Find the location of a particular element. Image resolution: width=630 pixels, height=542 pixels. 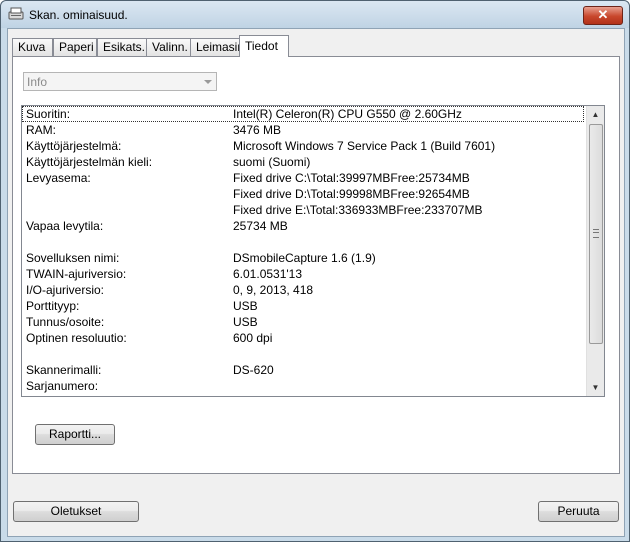

list-item: Käyttöjärjestelmän kieli: suomi (Suomi) is located at coordinates (303, 162).